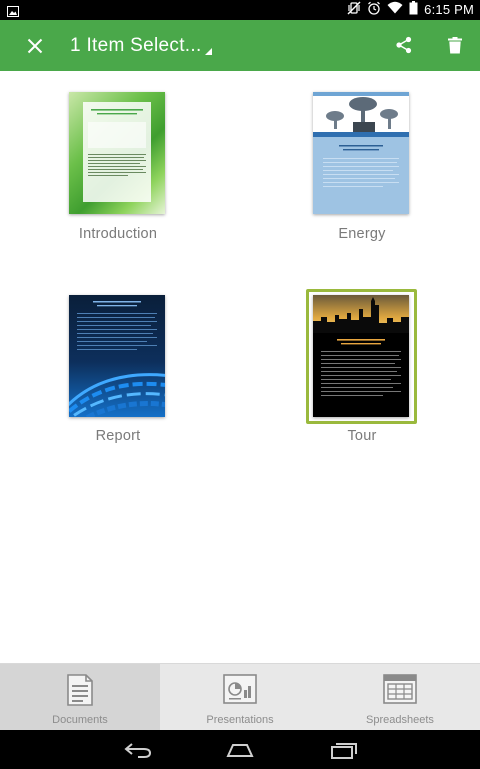 This screenshot has height=769, width=480. Describe the element at coordinates (240, 720) in the screenshot. I see `tab-label: Presentations` at that location.